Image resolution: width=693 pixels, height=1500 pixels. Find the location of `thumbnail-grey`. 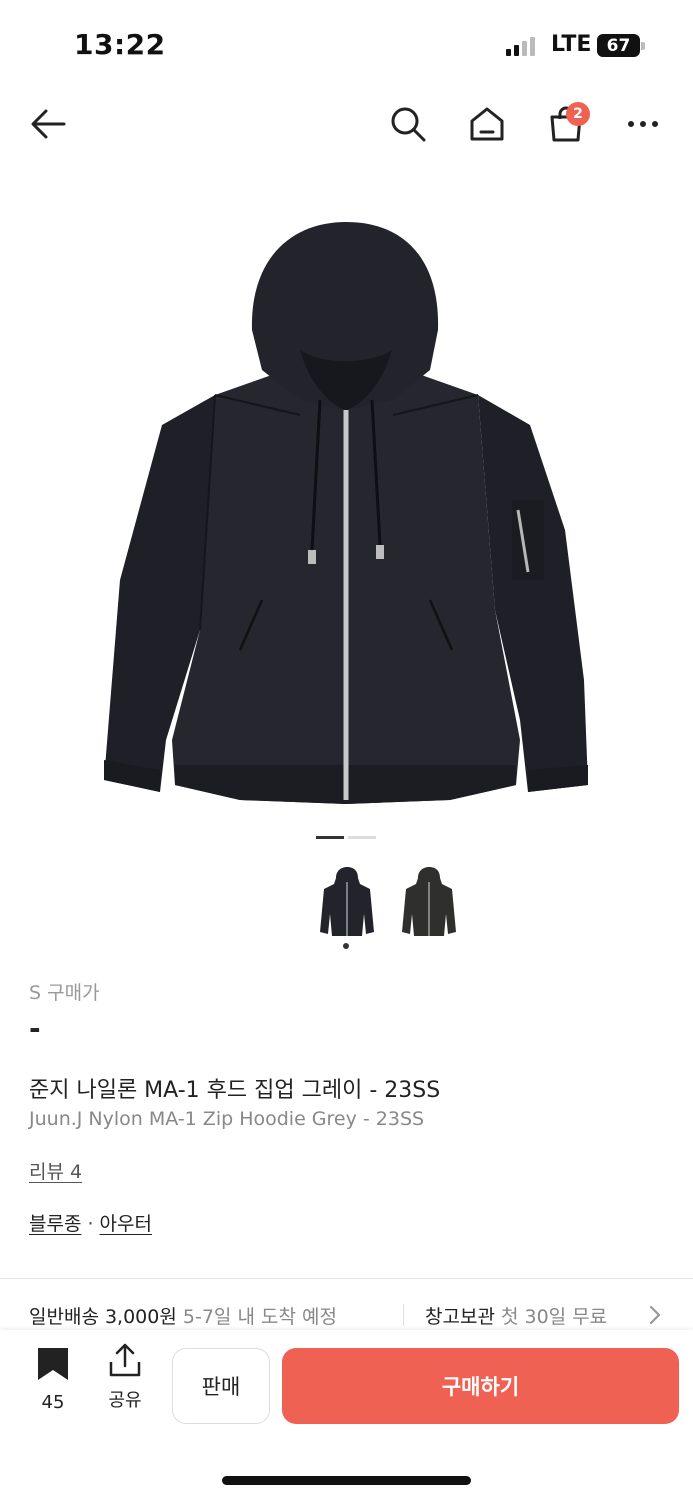

thumbnail-grey is located at coordinates (429, 900).